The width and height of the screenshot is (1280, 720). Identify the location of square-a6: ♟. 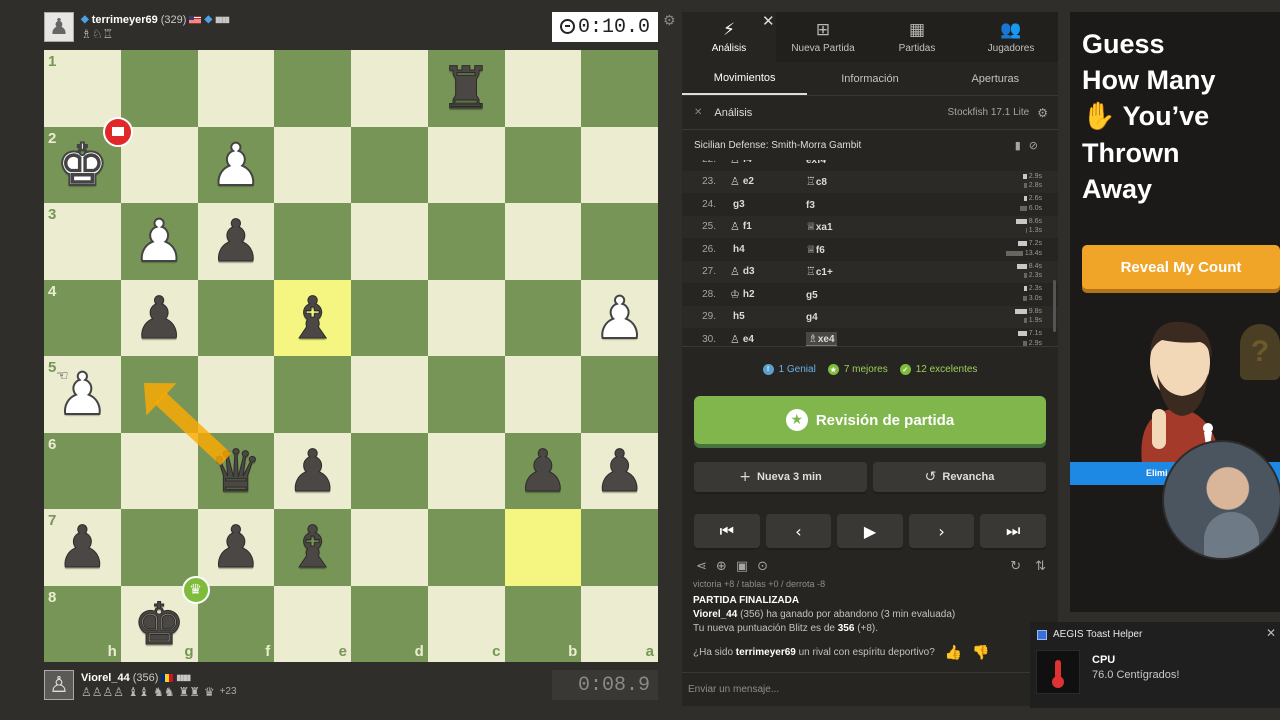
(619, 470).